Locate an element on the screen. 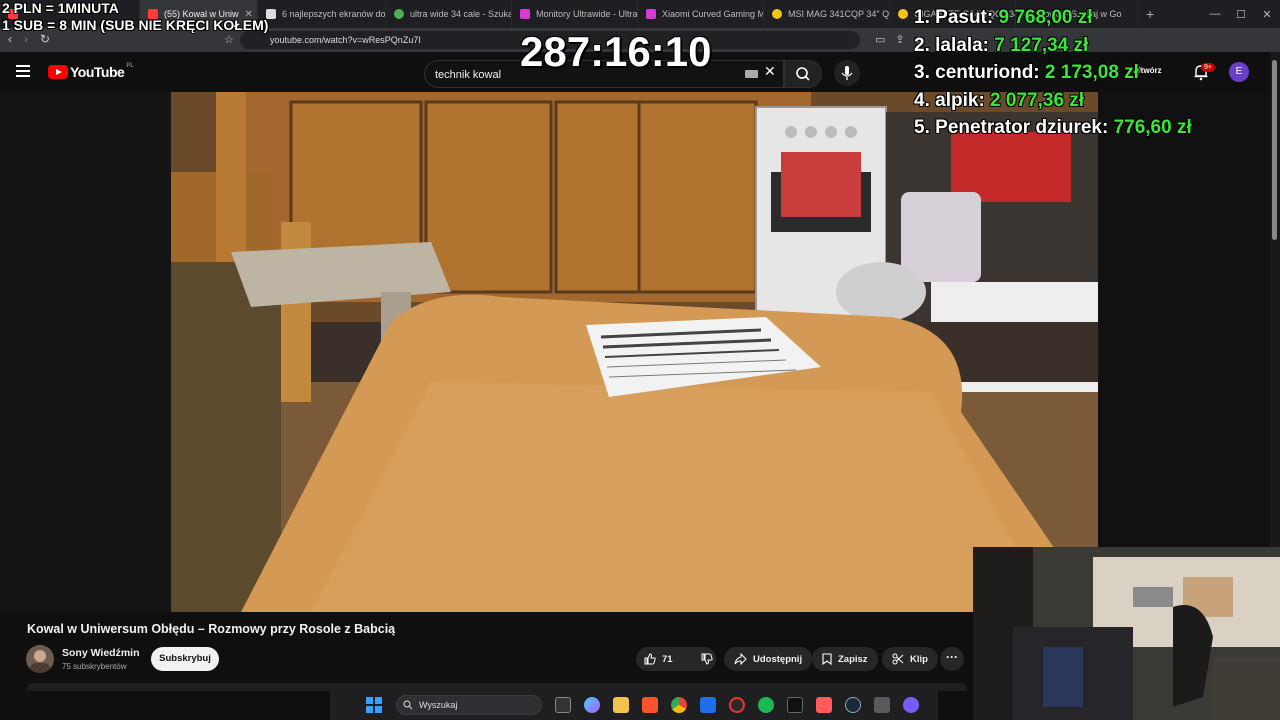 The width and height of the screenshot is (1280, 720). maximize-icon: ☐ is located at coordinates (1241, 14).